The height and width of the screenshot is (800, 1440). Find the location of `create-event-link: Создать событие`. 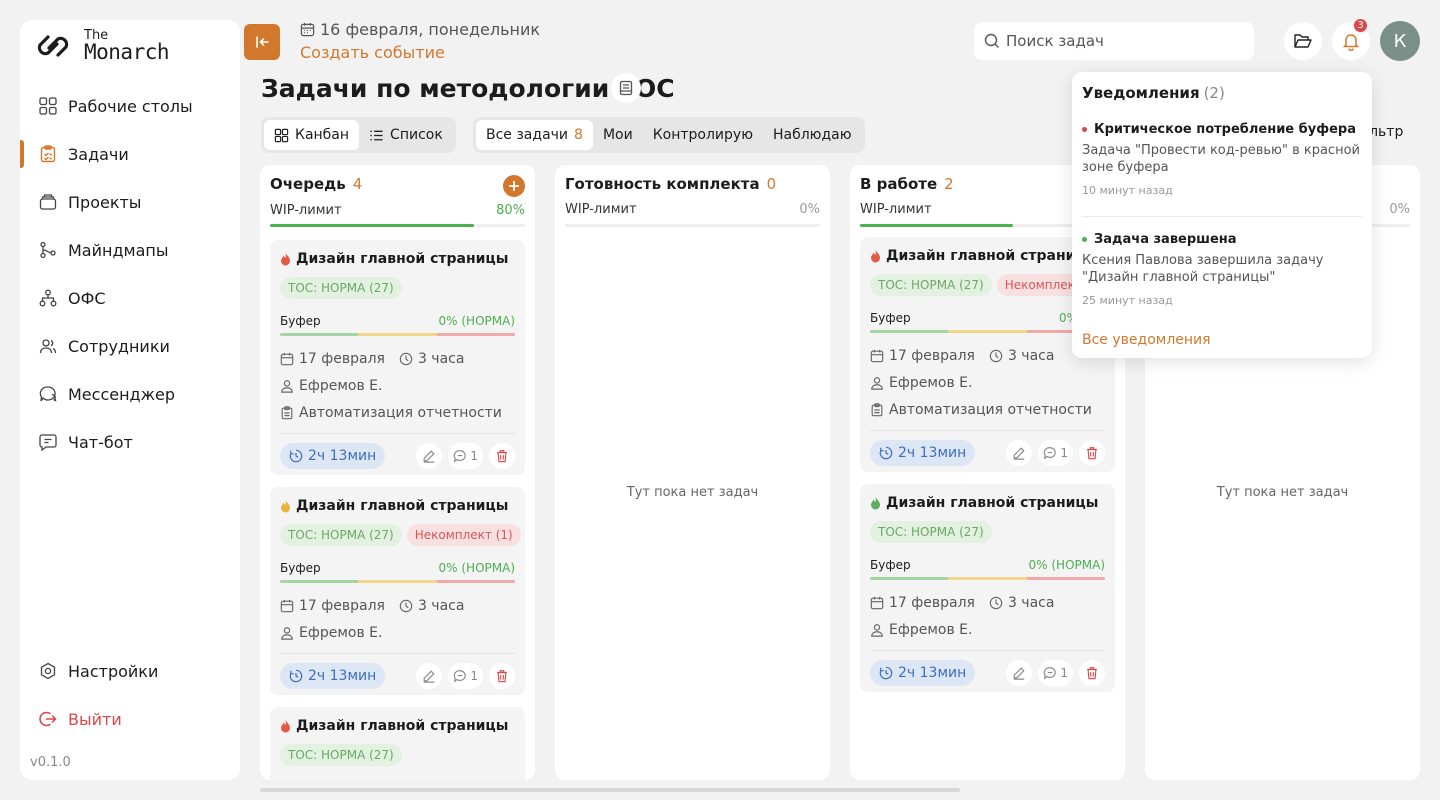

create-event-link: Создать событие is located at coordinates (372, 52).